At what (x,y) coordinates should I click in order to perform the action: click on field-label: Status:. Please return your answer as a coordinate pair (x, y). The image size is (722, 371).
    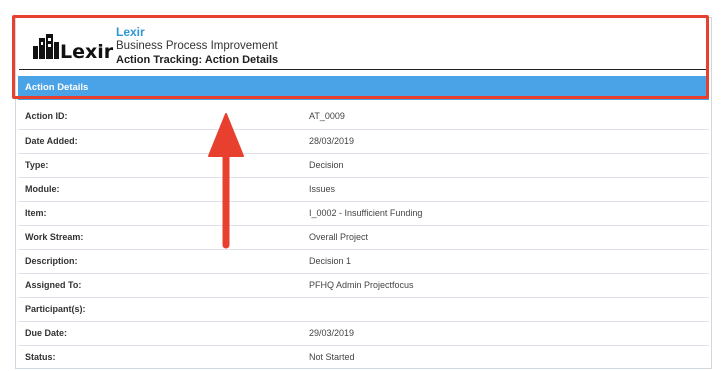
    Looking at the image, I should click on (40, 357).